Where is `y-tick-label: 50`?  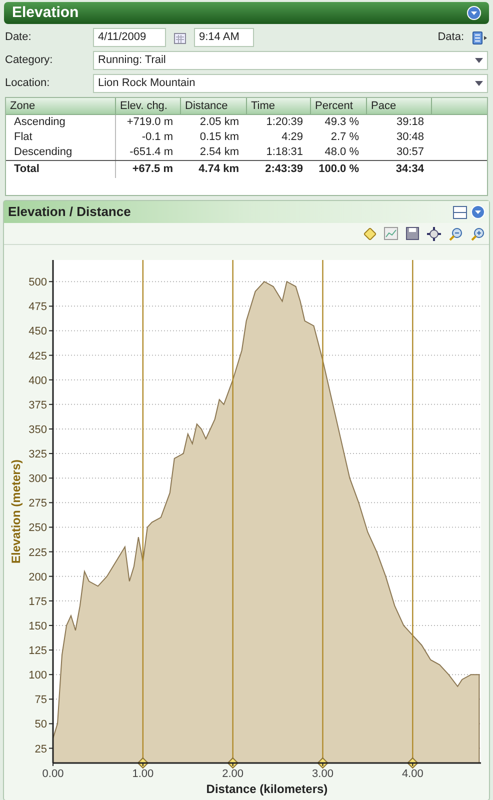 y-tick-label: 50 is located at coordinates (40, 724).